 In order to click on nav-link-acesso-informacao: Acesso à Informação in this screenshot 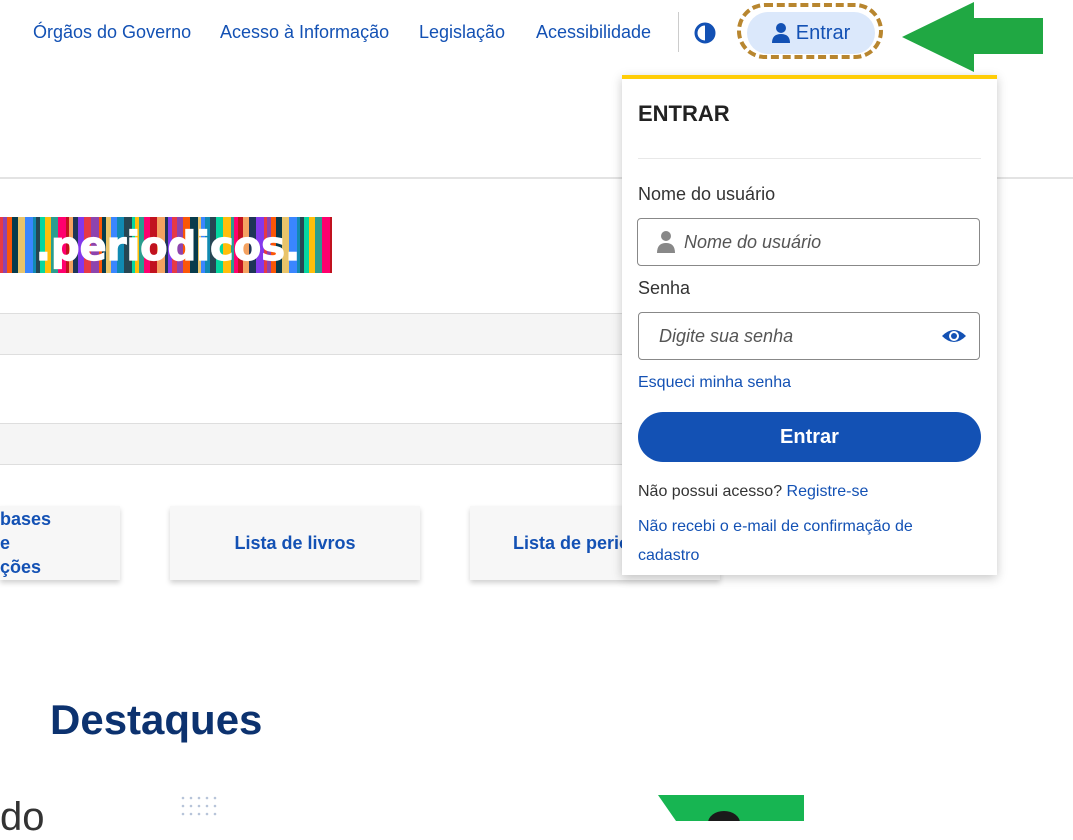, I will do `click(304, 32)`.